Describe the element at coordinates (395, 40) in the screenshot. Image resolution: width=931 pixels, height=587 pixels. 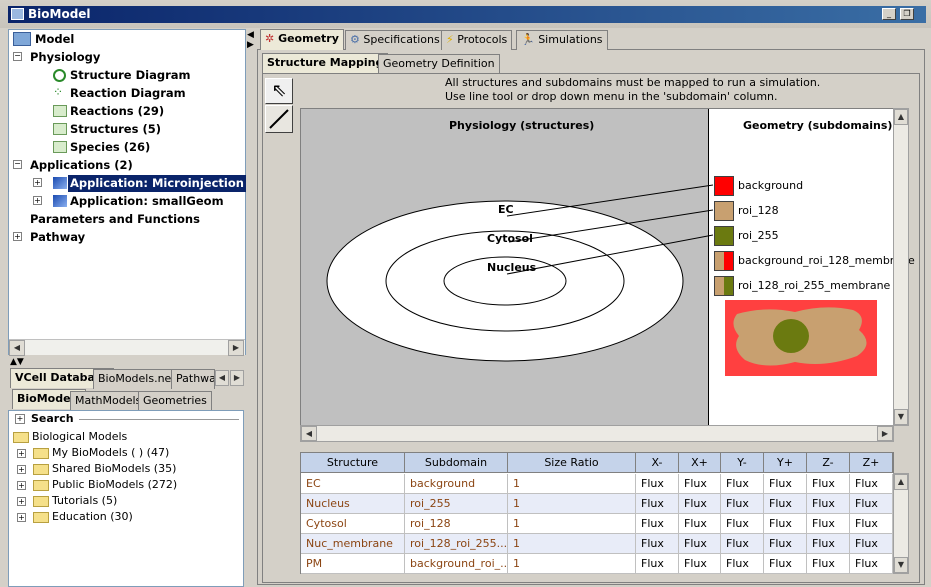
I see `tab-specifications: ⚙ Specifications` at that location.